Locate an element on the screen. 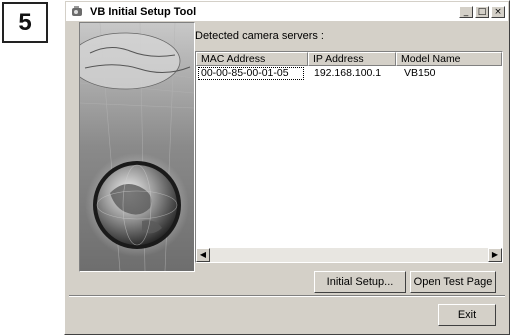 The height and width of the screenshot is (335, 510). horizontal-scrollbar: ◀ ▶ is located at coordinates (349, 255).